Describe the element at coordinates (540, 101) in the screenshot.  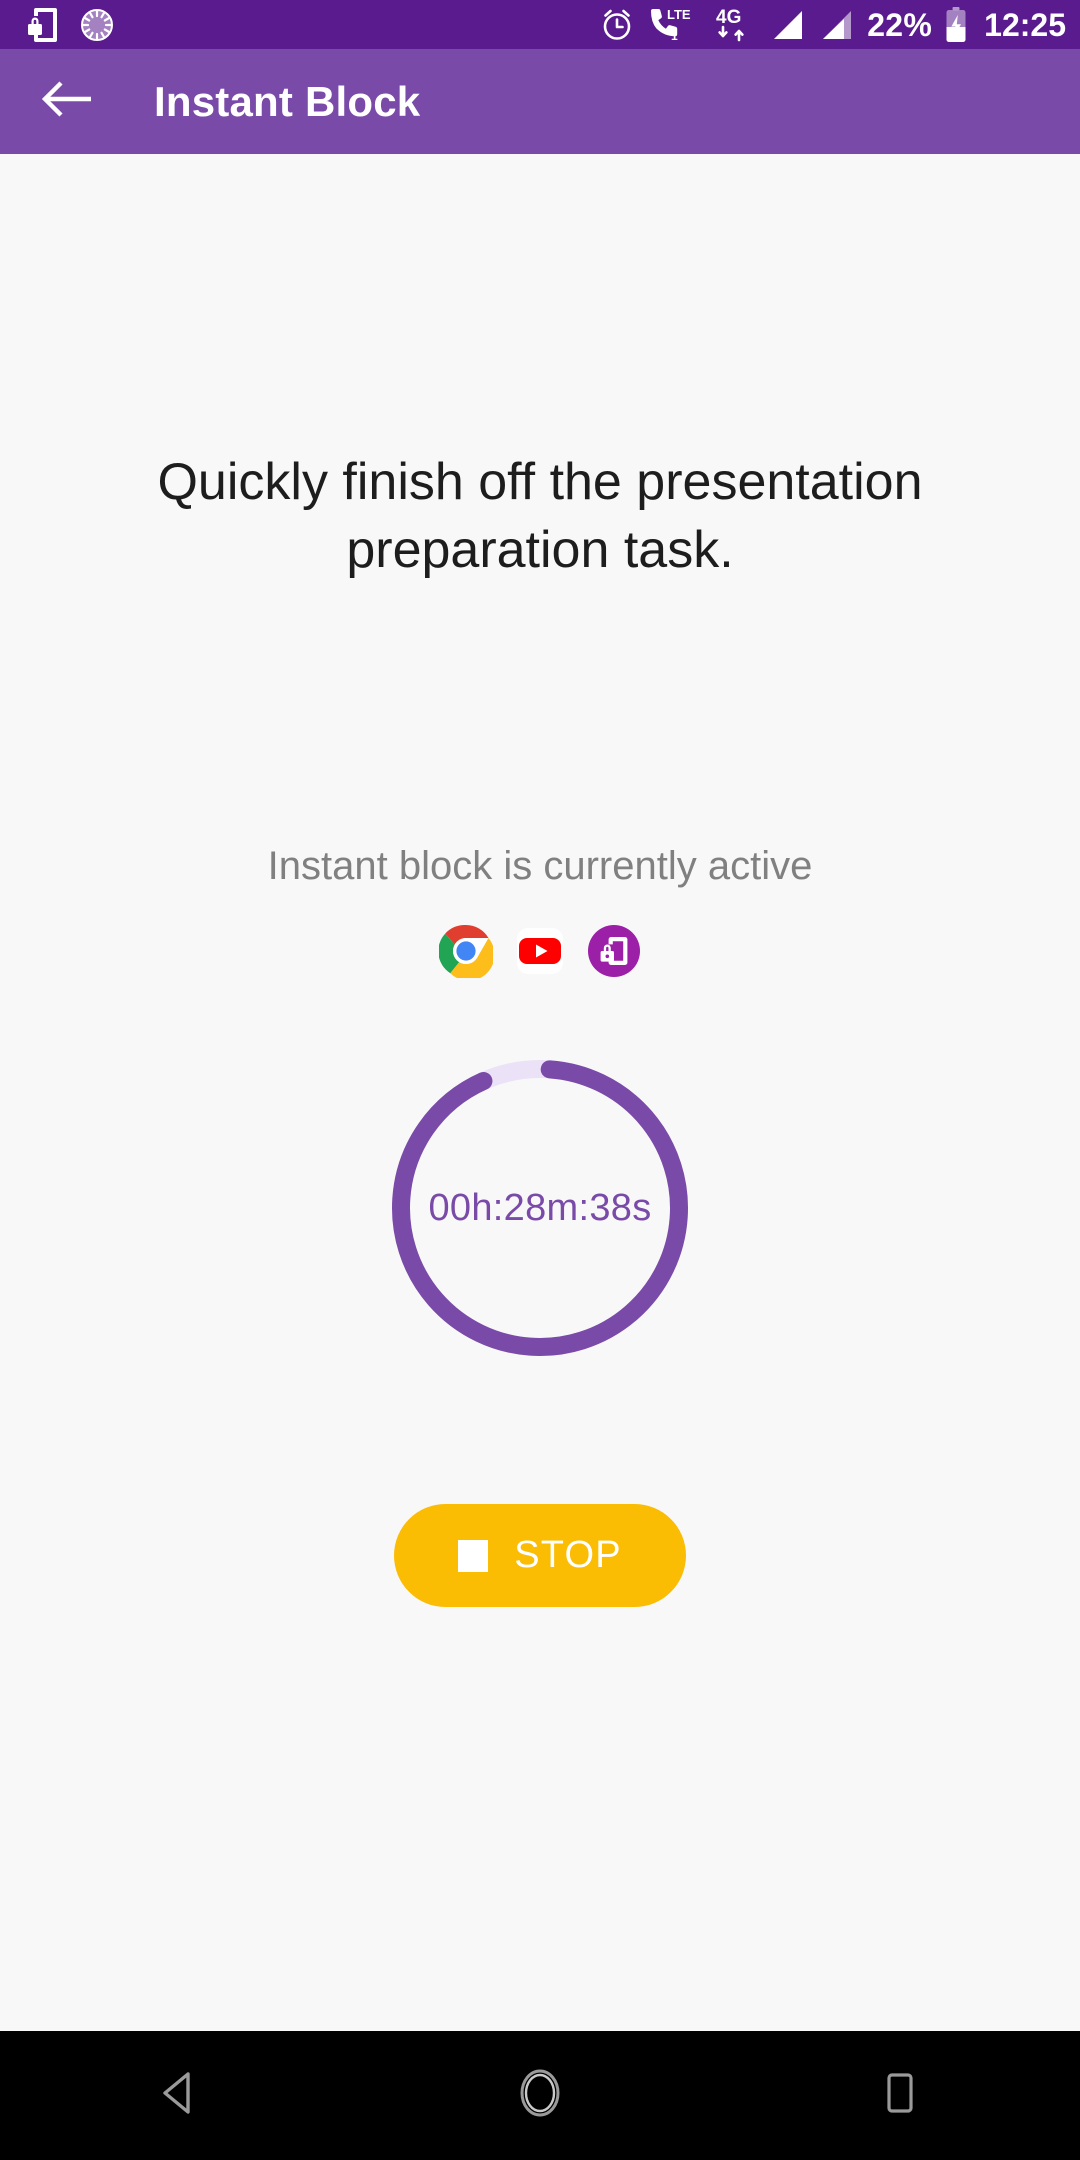
I see `app-bar: Instant Block` at that location.